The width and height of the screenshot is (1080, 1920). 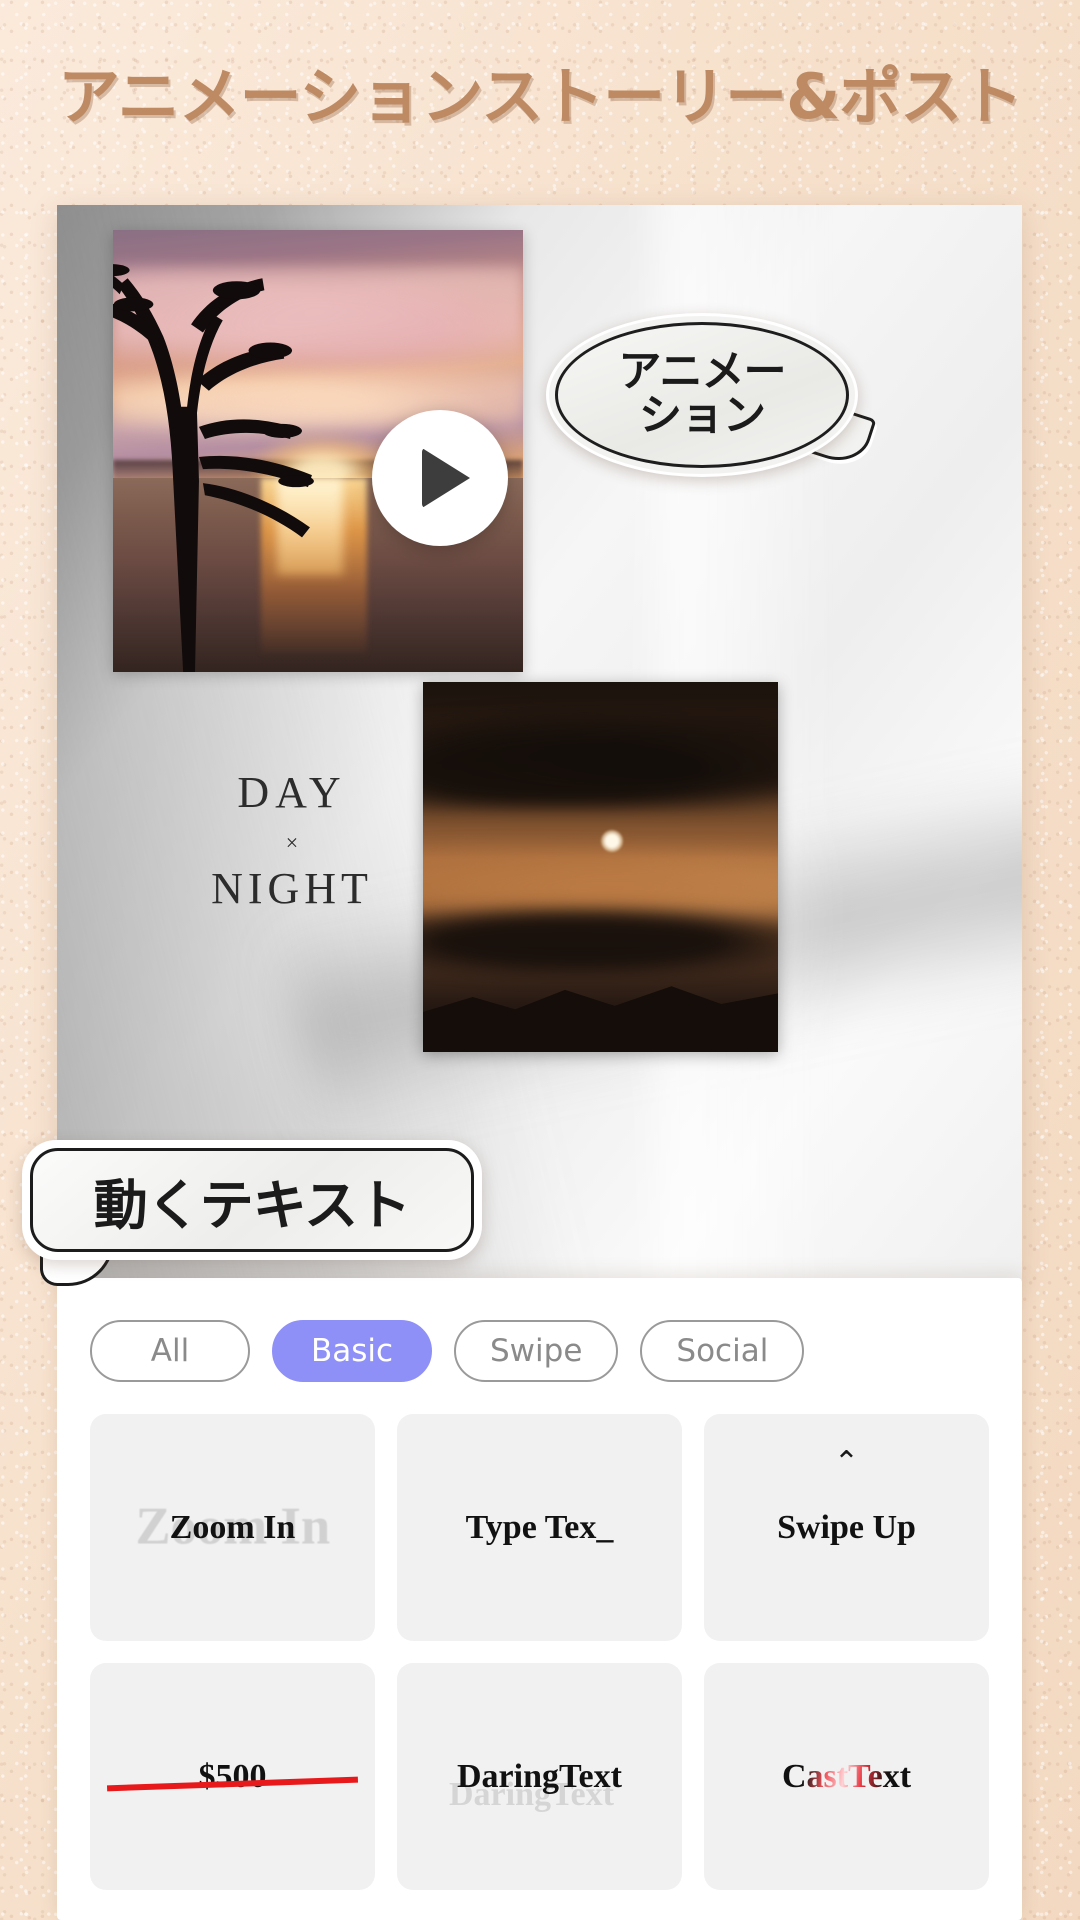 I want to click on tab-basic-label: Basic, so click(x=352, y=1351).